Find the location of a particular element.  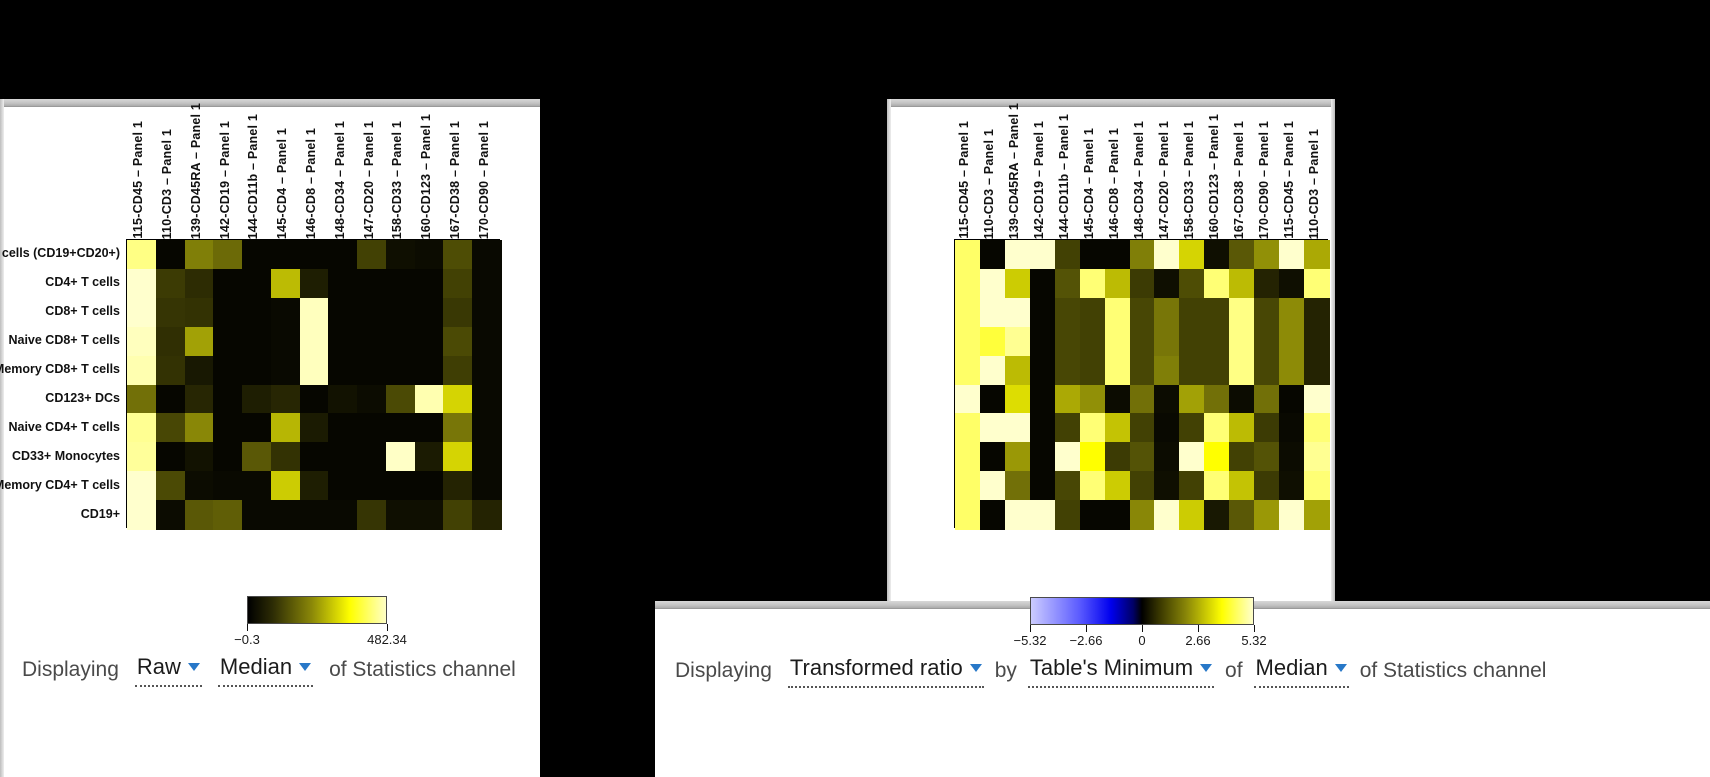

left-aggregate-dropdown: Median is located at coordinates (265, 670).